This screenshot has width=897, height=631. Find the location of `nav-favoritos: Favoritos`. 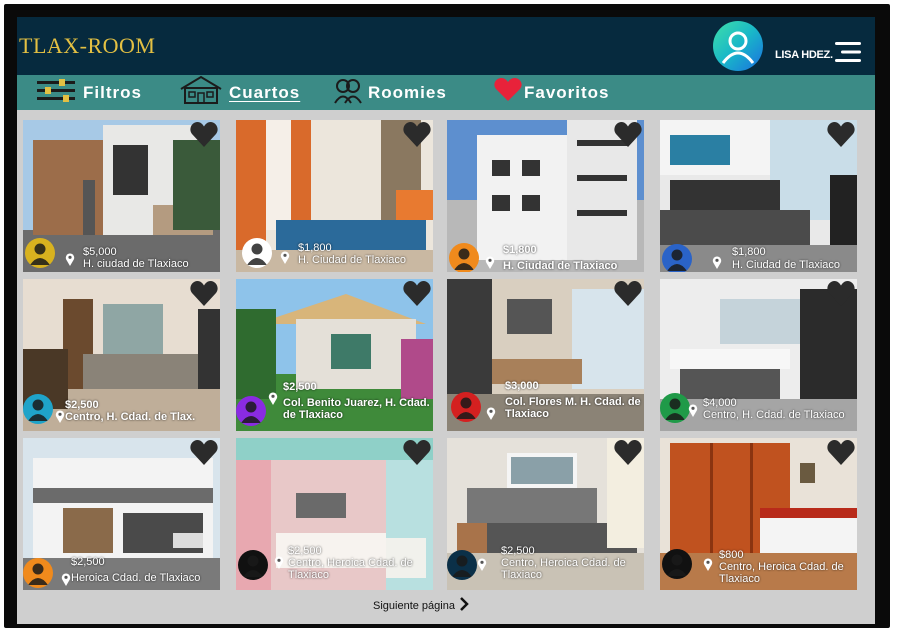

nav-favoritos: Favoritos is located at coordinates (552, 92).